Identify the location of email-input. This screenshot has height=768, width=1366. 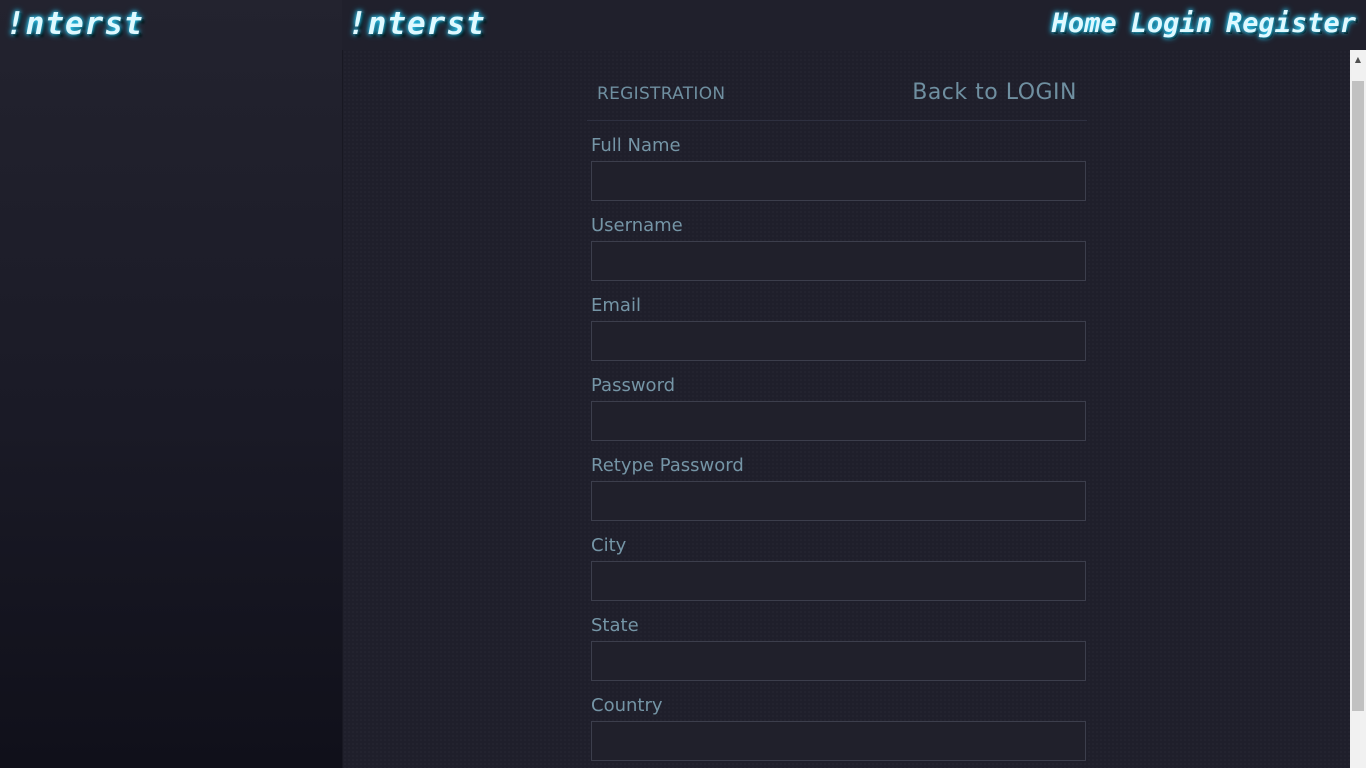
(838, 341).